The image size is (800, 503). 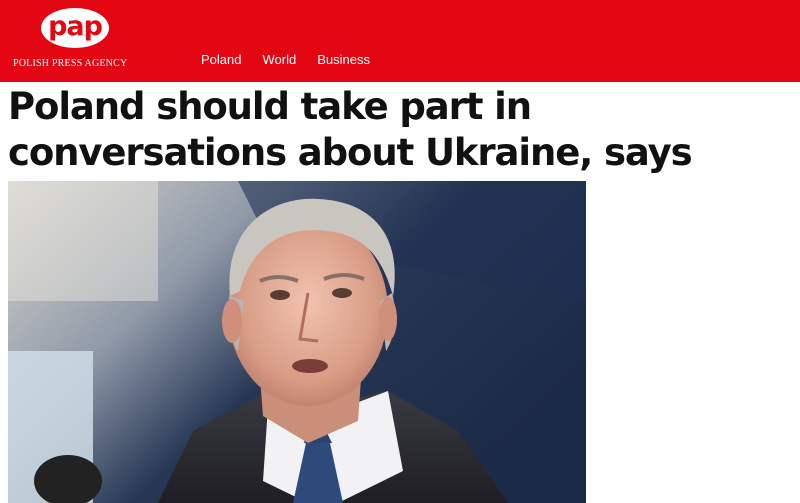 I want to click on pap-logo: pap, so click(x=75, y=28).